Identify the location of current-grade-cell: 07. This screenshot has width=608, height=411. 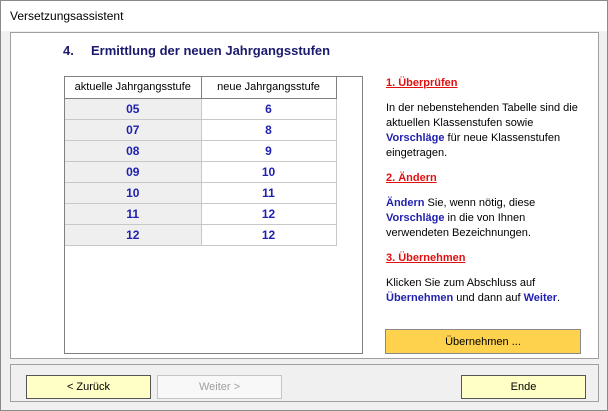
(133, 130).